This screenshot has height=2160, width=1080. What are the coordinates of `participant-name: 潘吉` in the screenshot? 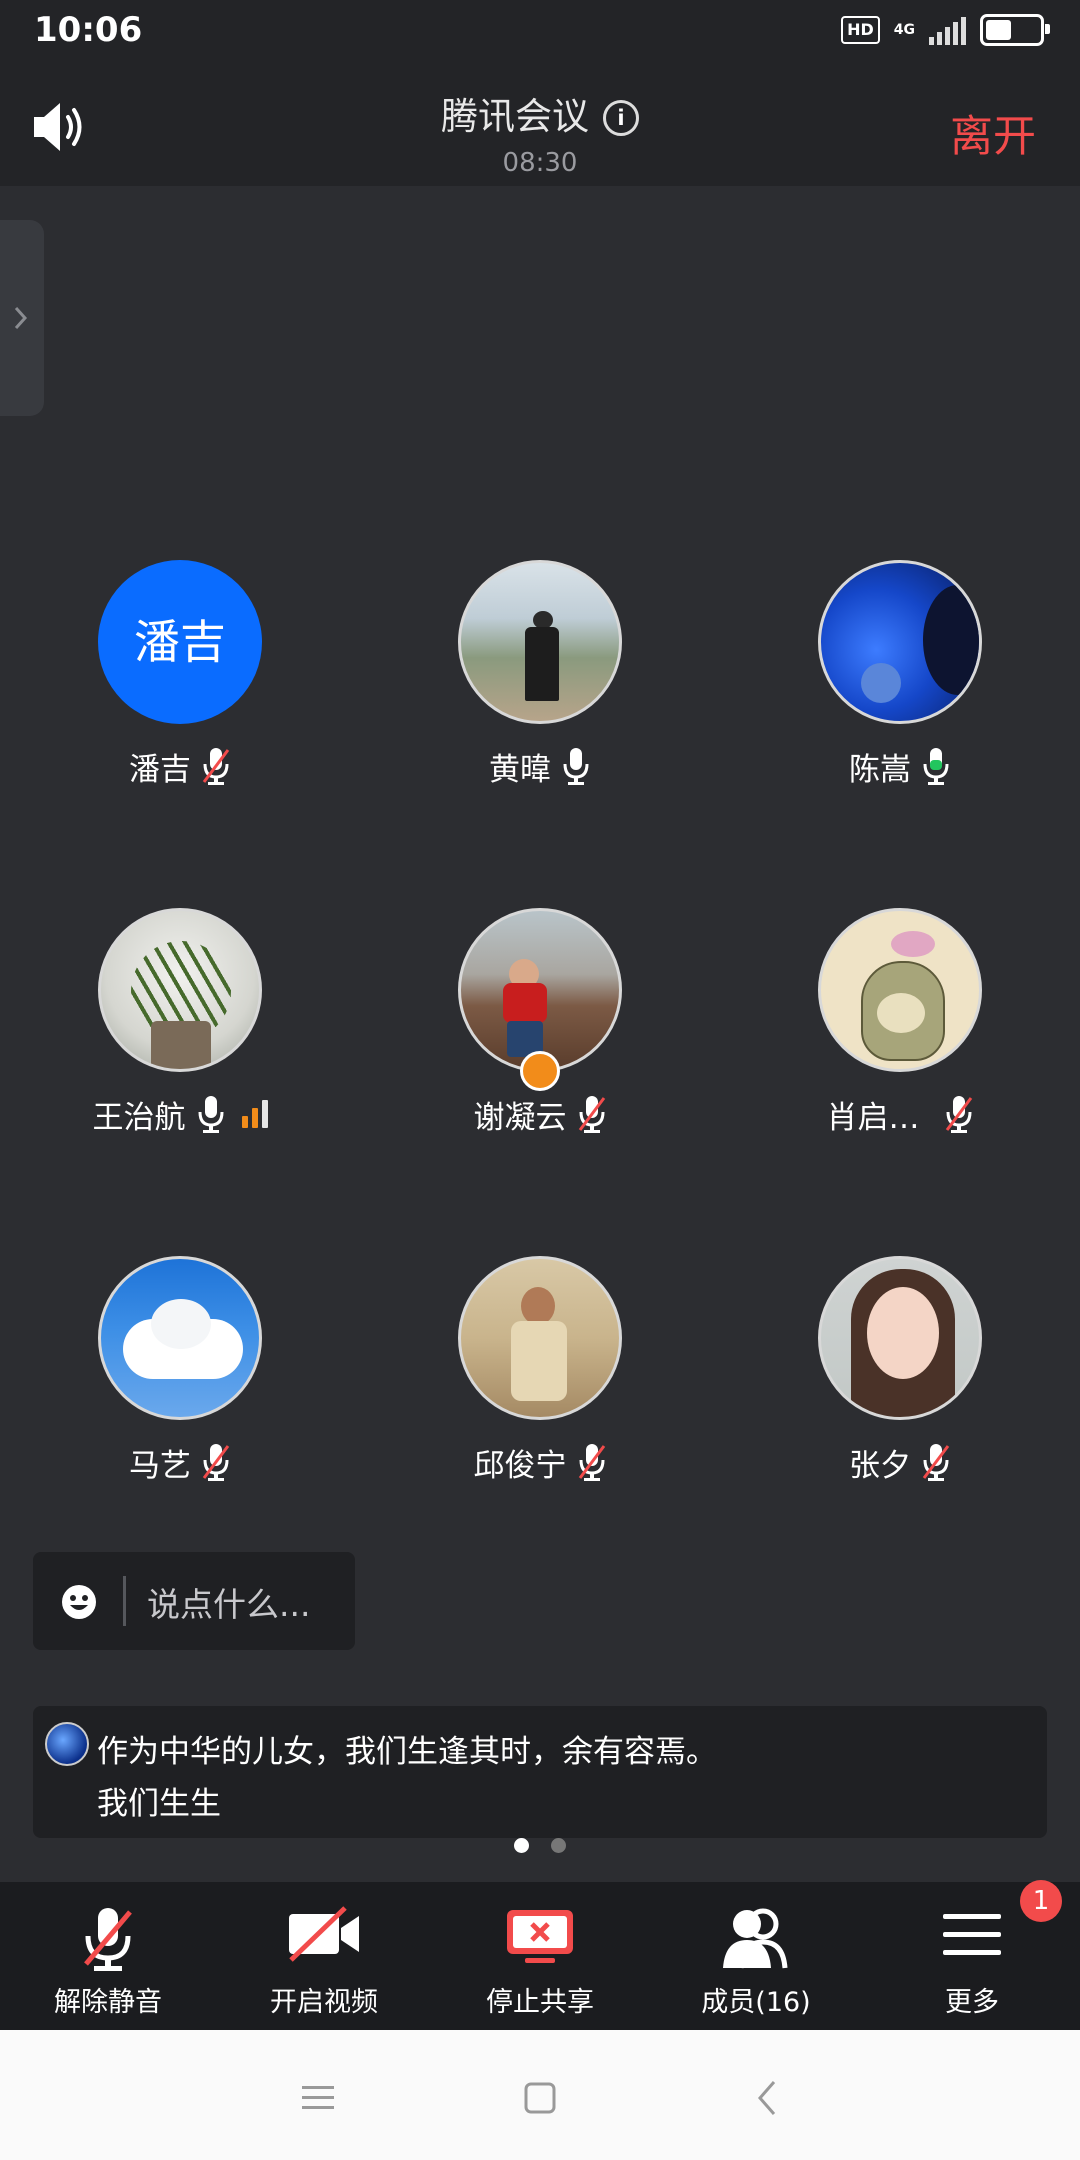 It's located at (160, 769).